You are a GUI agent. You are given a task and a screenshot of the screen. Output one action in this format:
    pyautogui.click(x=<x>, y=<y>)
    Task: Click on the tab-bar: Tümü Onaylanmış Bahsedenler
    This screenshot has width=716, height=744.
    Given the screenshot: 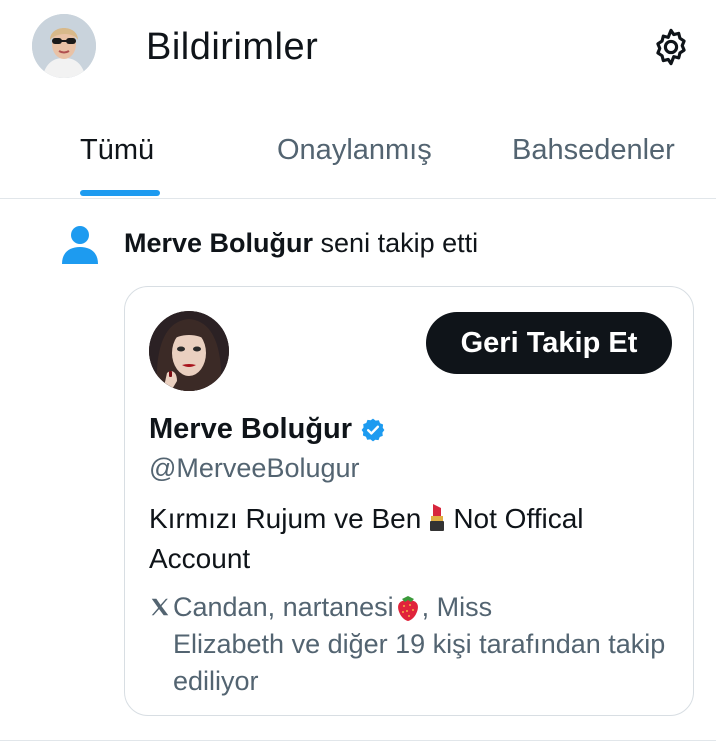 What is the action you would take?
    pyautogui.click(x=358, y=158)
    